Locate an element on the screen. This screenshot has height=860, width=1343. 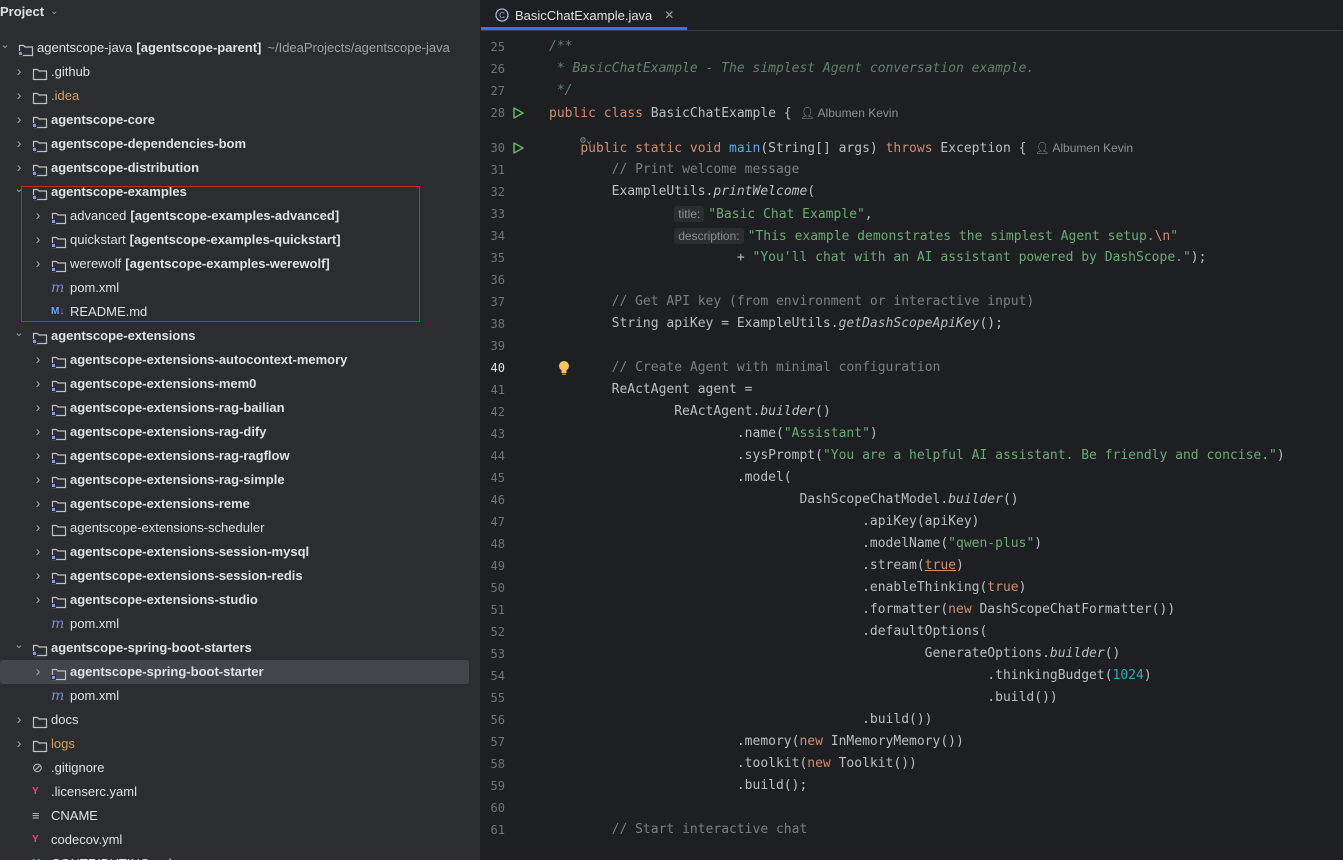
tree-item: ⊘ .gitignore is located at coordinates (240, 768).